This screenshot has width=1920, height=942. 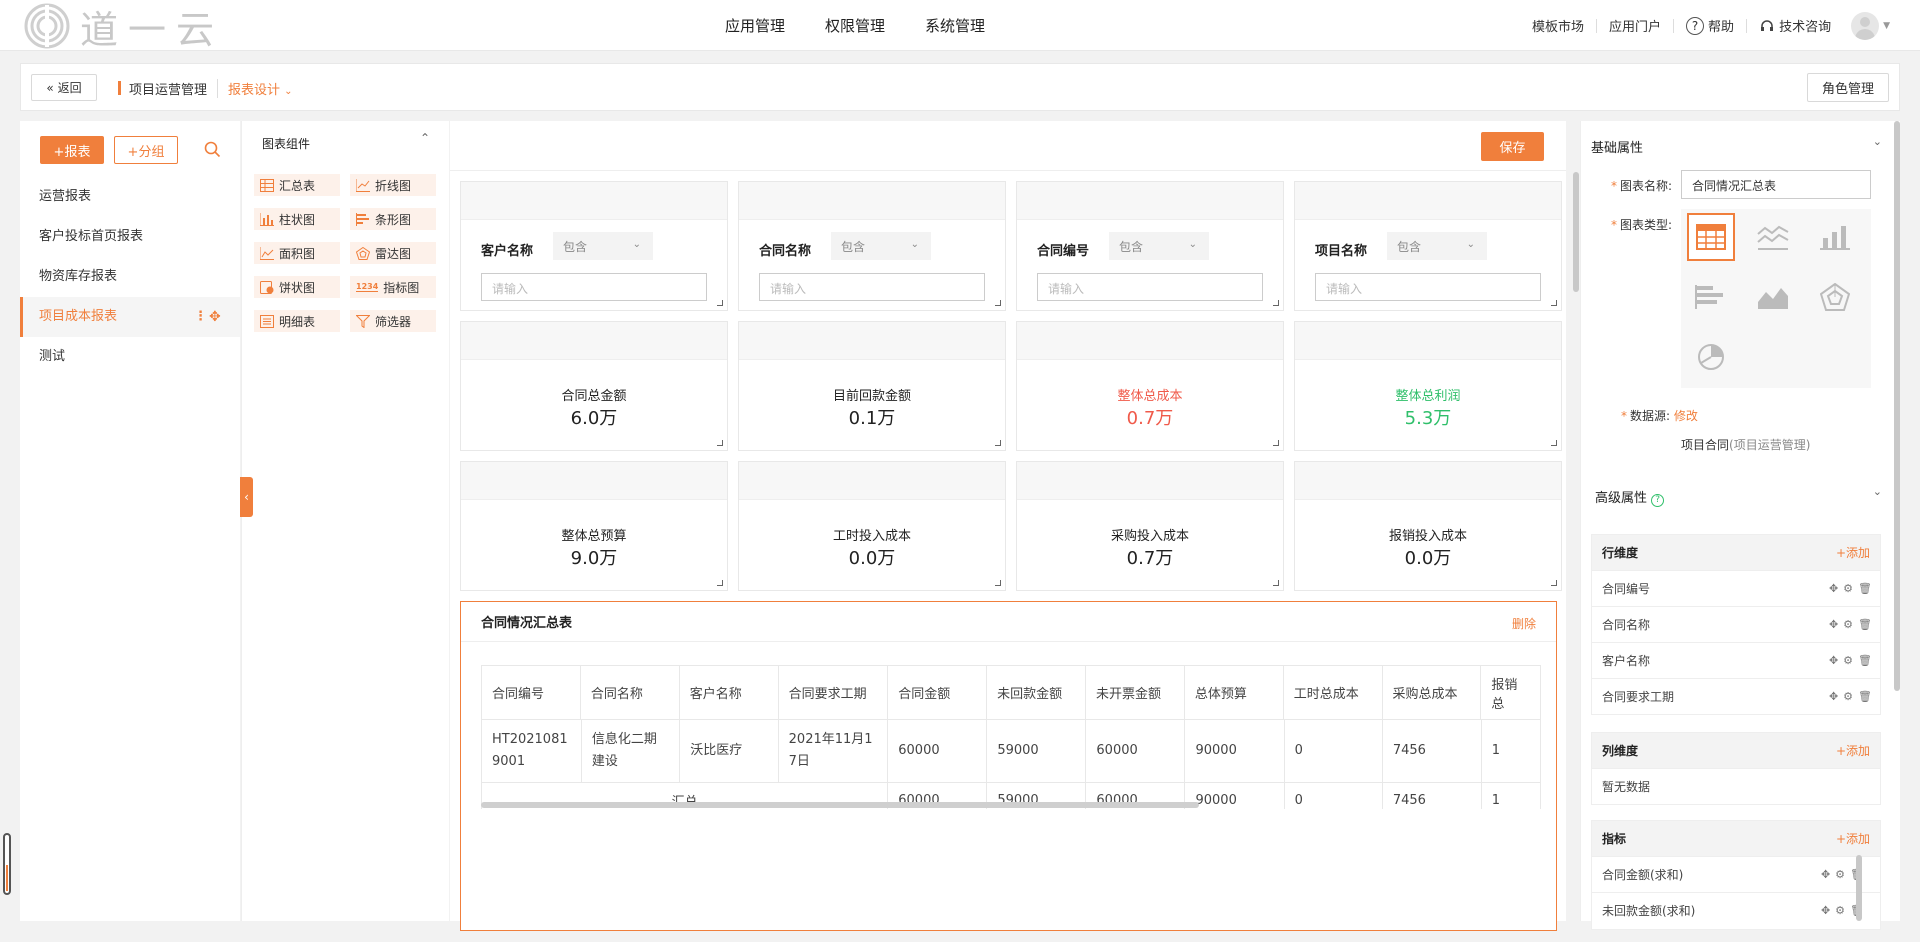 I want to click on add-report-button: +报表, so click(x=72, y=150).